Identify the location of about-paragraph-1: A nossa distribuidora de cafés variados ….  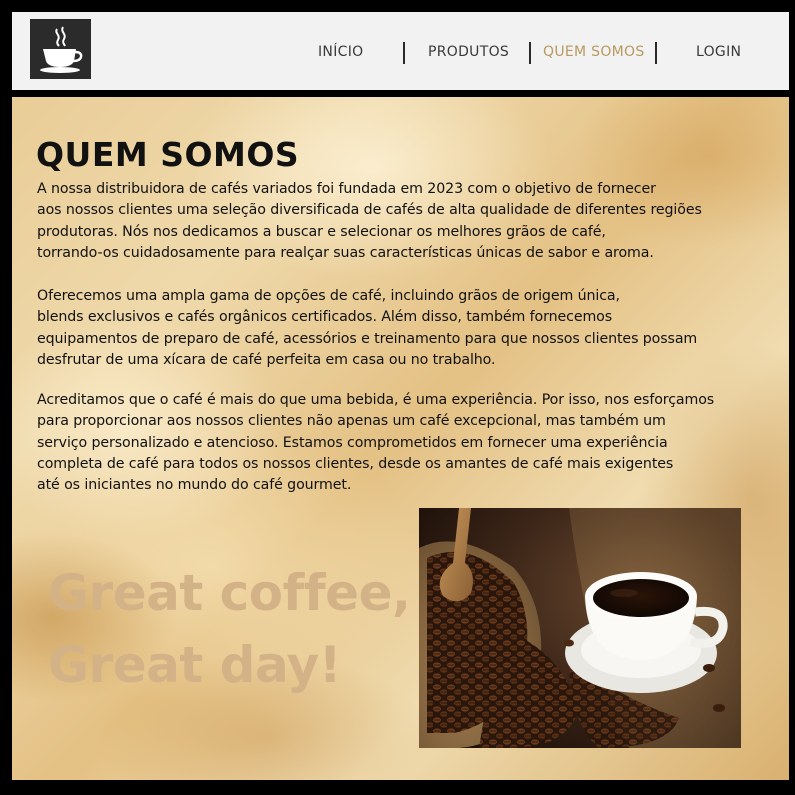
(369, 221).